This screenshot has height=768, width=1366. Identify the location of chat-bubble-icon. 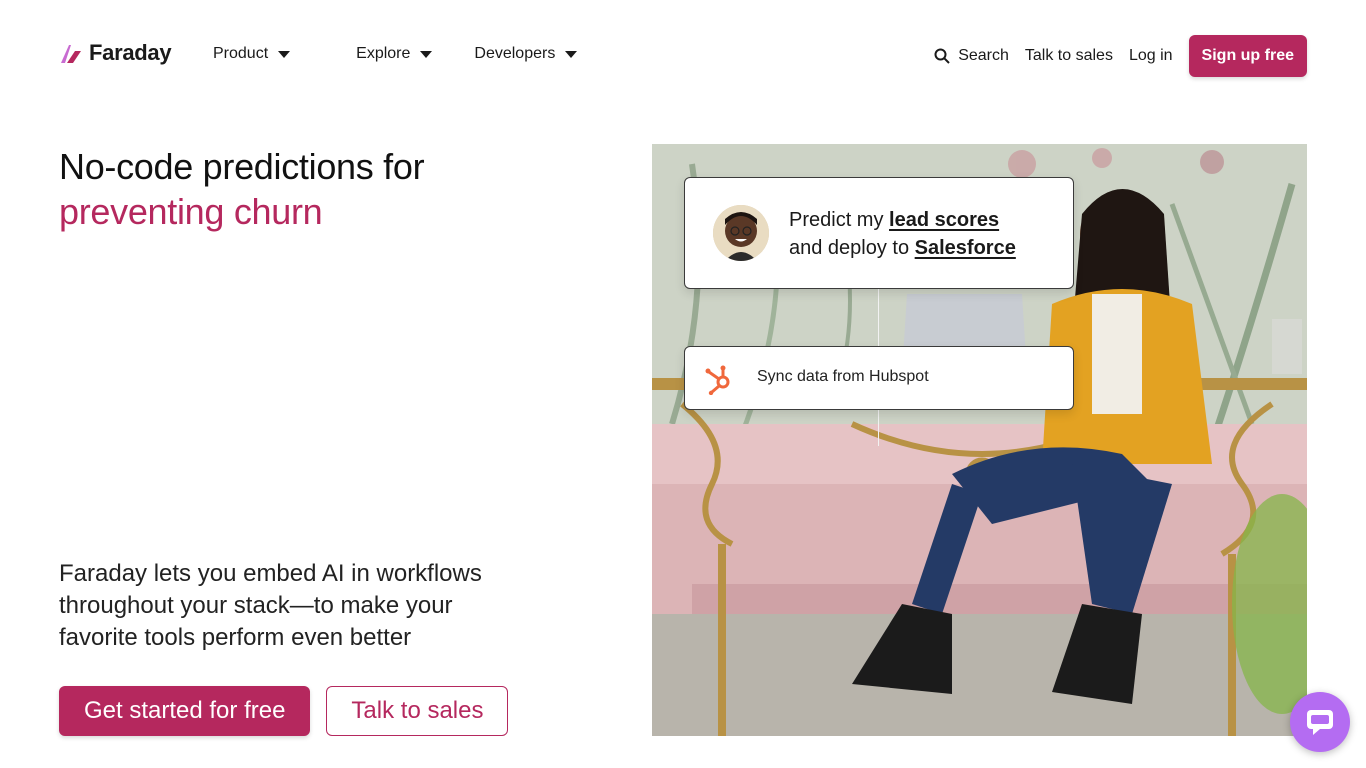
(1320, 722).